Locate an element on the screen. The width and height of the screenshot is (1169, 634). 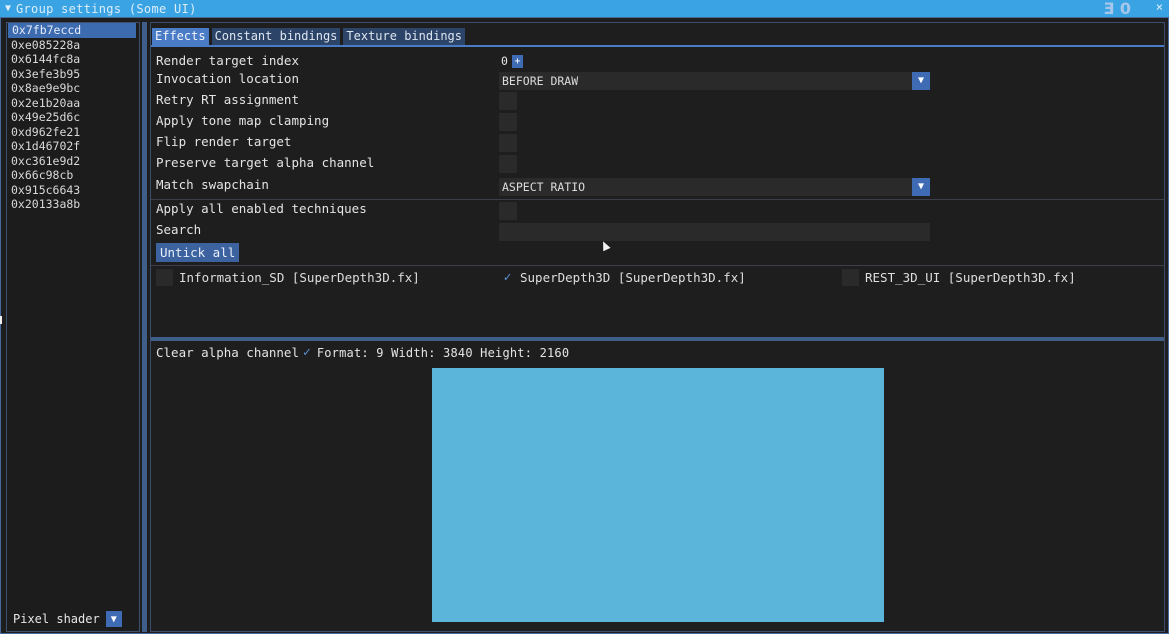
increment-button: + is located at coordinates (517, 61).